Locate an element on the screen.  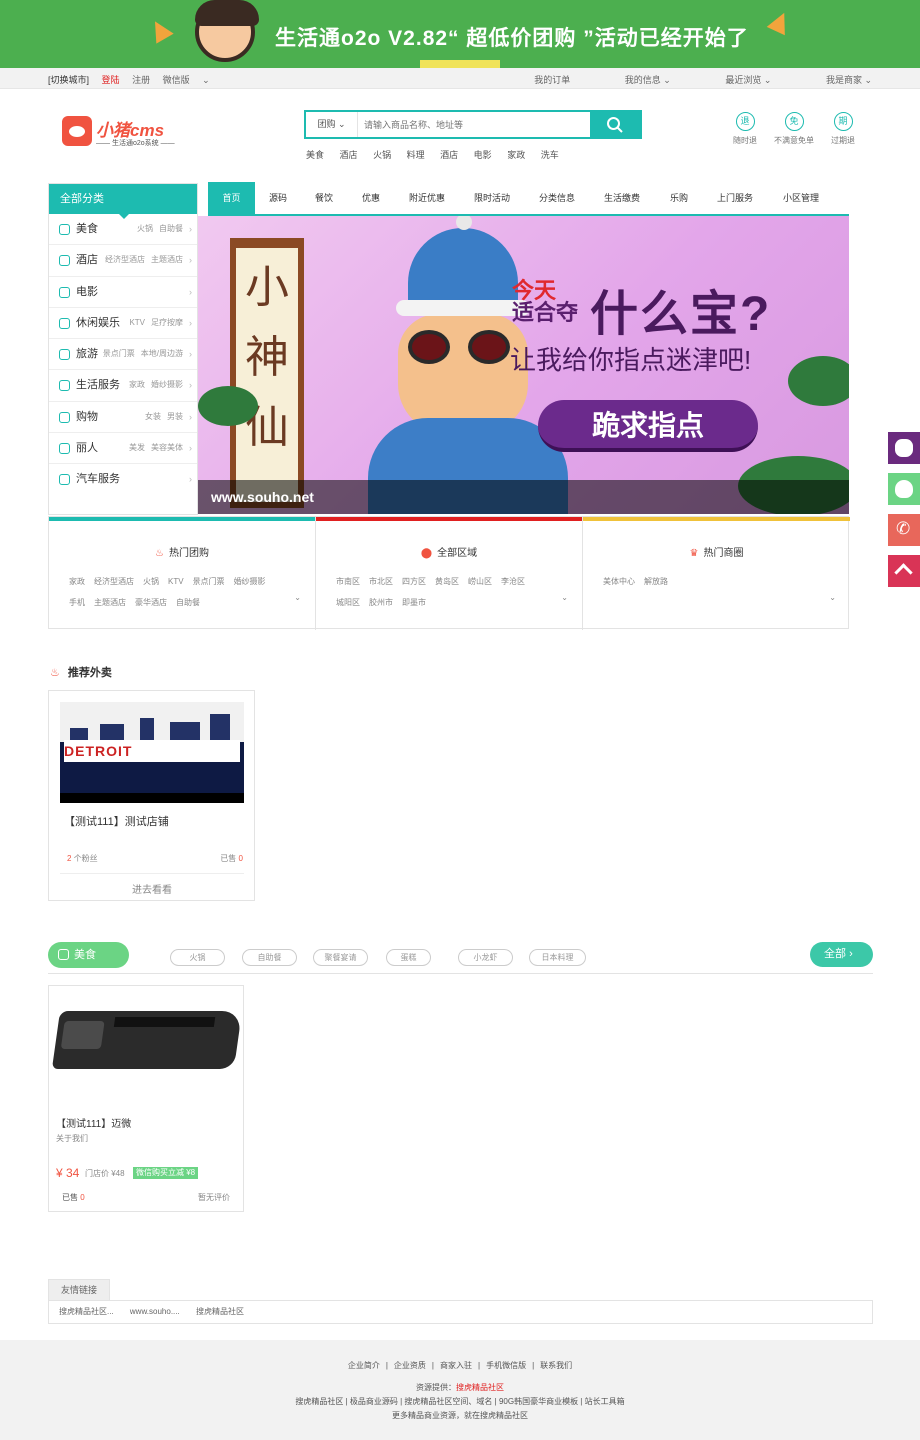
category-tag: 自助餐 is located at coordinates (171, 228).